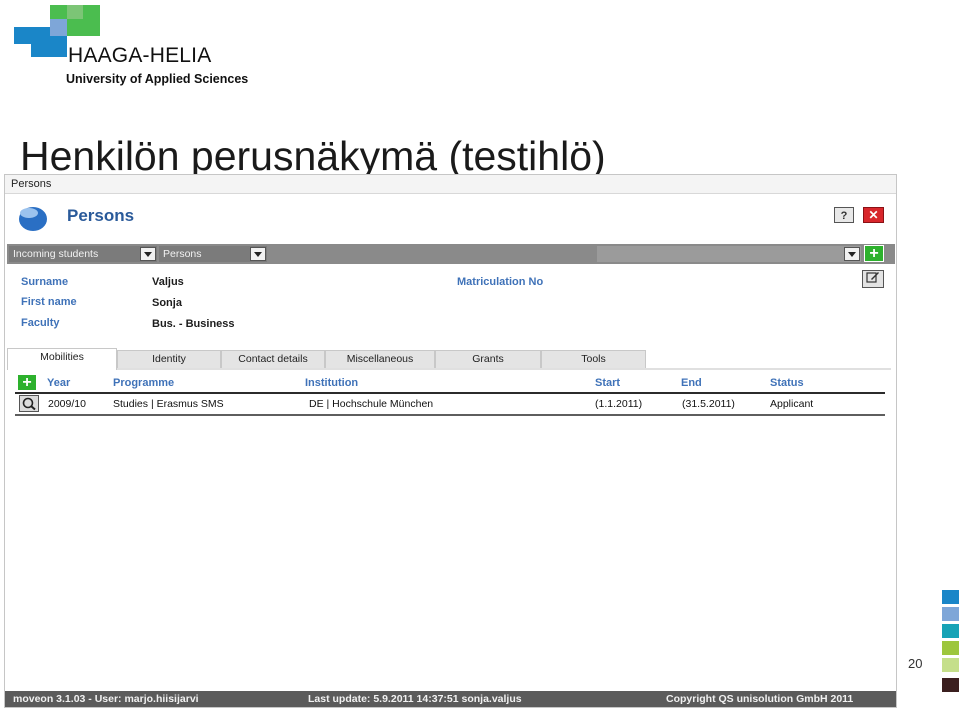  I want to click on cell-year: 2009/10, so click(67, 404).